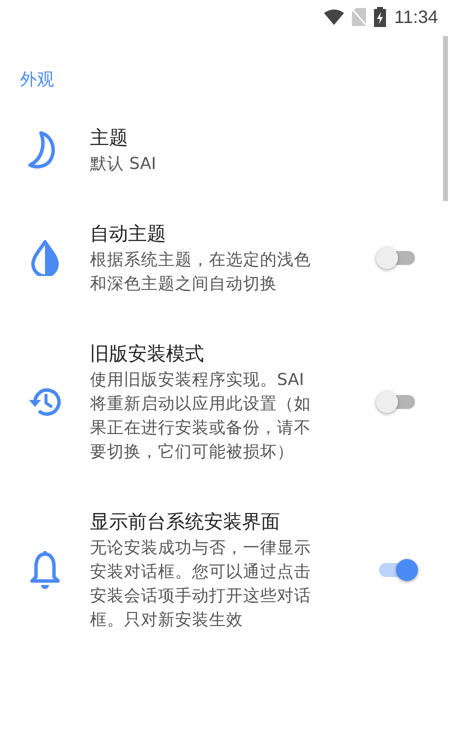 The height and width of the screenshot is (730, 450). I want to click on bell-icon, so click(45, 570).